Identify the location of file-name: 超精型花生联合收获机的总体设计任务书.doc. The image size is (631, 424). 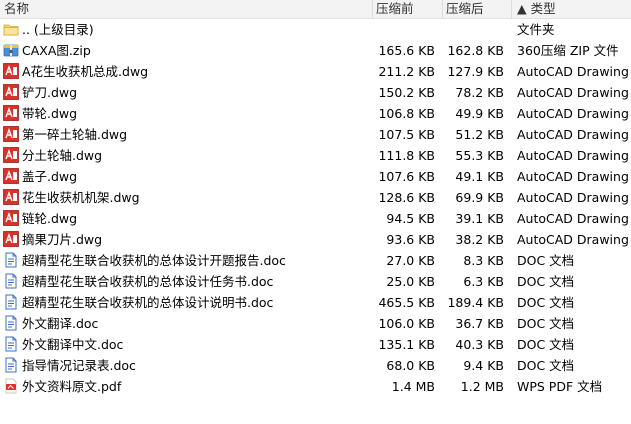
(148, 281).